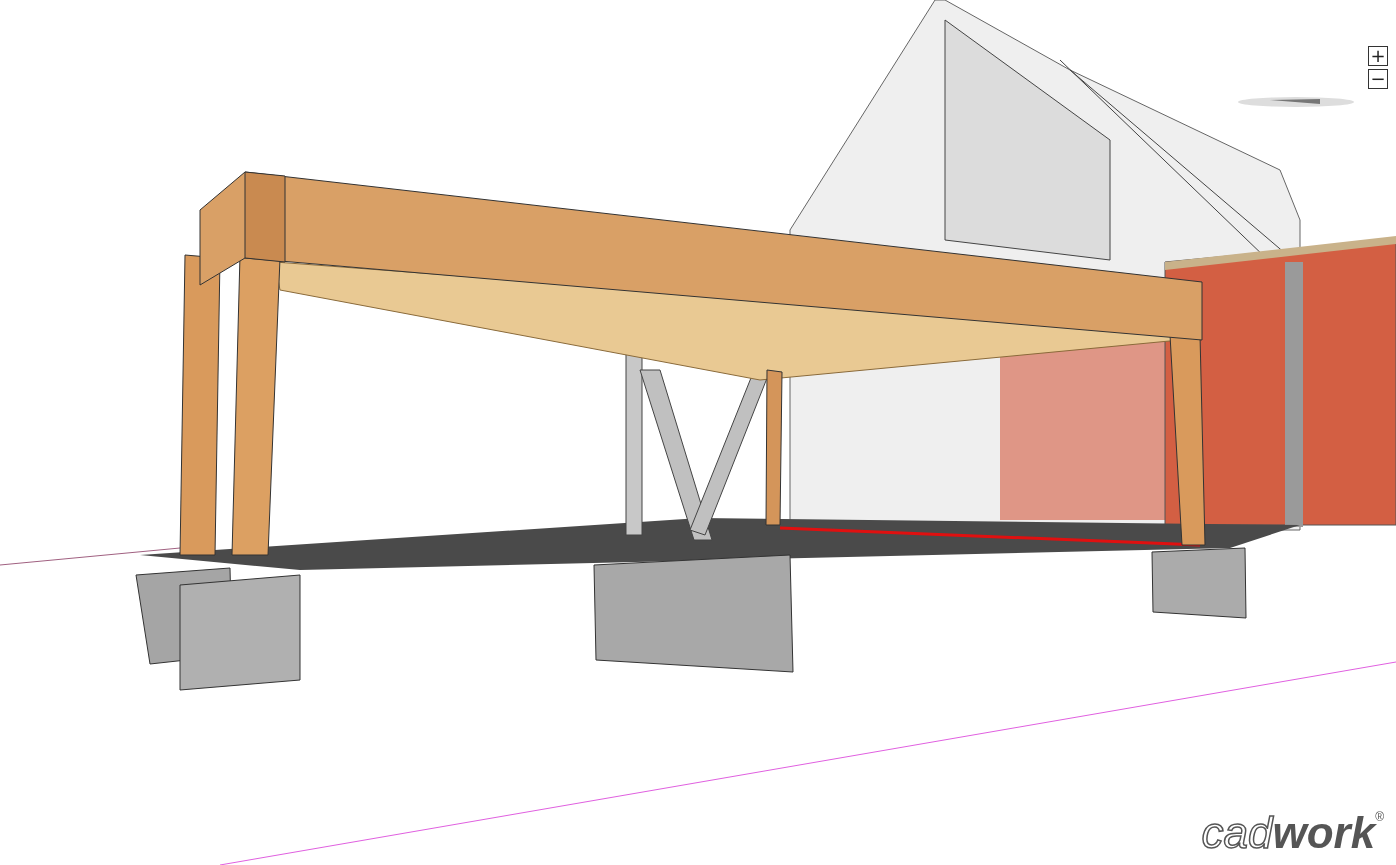 This screenshot has width=1396, height=865. Describe the element at coordinates (1292, 833) in the screenshot. I see `logo: cadwork$^{®}$` at that location.